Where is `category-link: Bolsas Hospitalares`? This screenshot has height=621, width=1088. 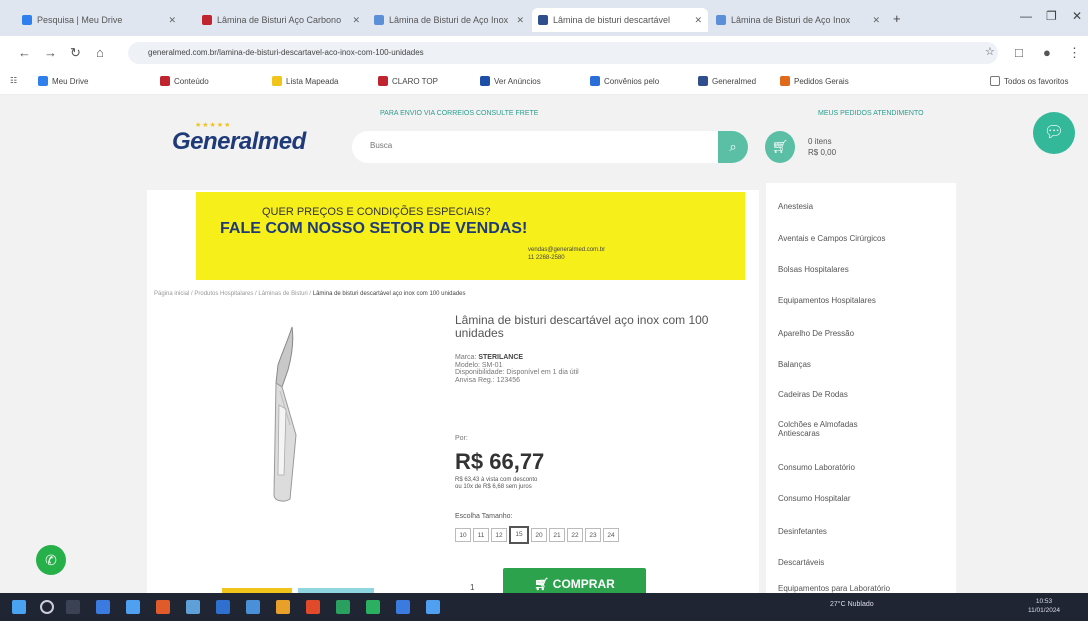 category-link: Bolsas Hospitalares is located at coordinates (813, 269).